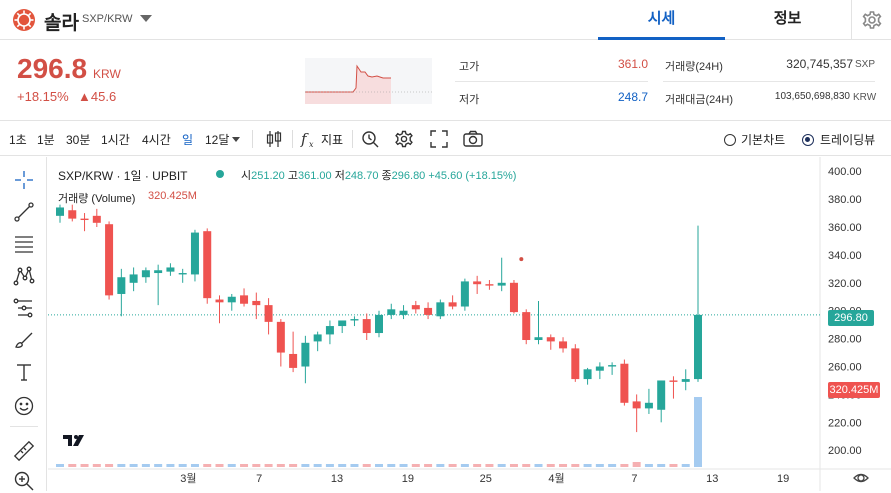 Image resolution: width=891 pixels, height=493 pixels. Describe the element at coordinates (24, 340) in the screenshot. I see `brush-icon` at that location.